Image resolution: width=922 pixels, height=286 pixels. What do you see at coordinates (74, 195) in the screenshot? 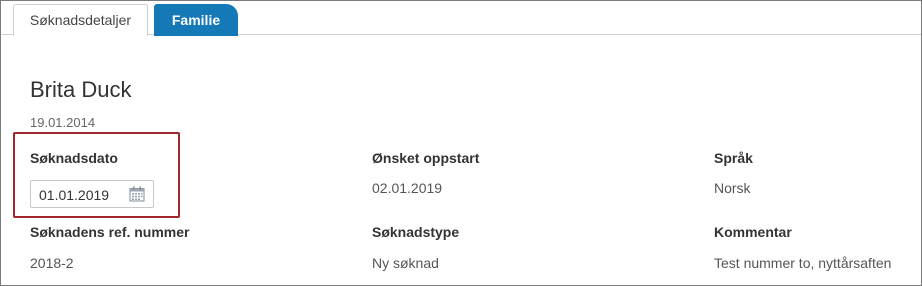
I see `application-date-value: 01.01.2019` at bounding box center [74, 195].